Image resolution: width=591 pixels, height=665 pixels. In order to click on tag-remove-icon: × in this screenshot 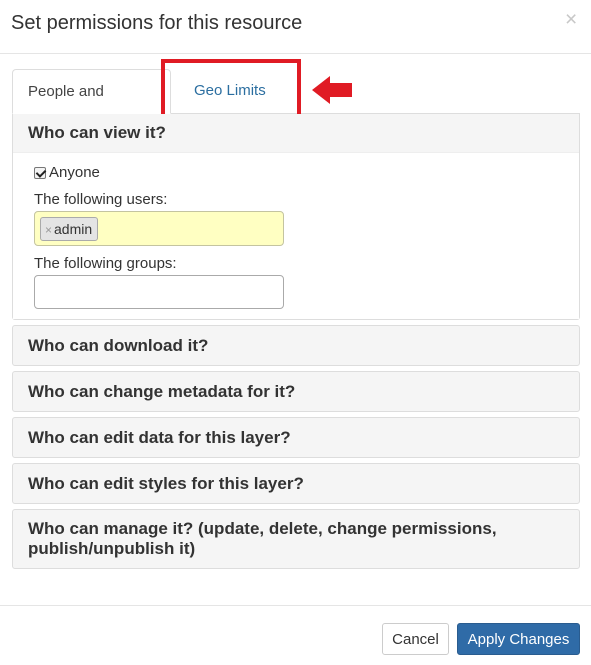, I will do `click(48, 230)`.